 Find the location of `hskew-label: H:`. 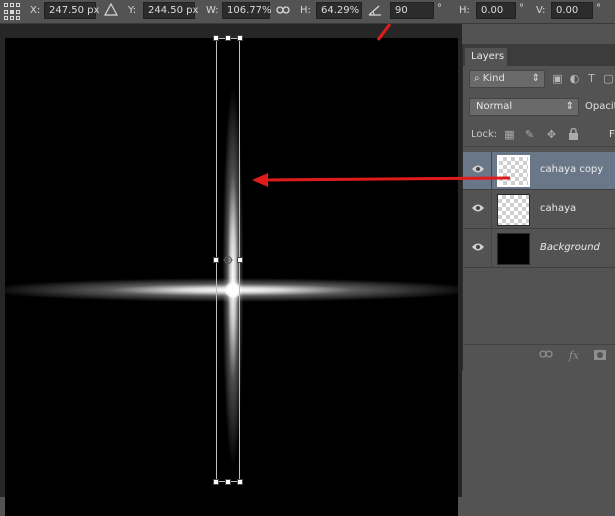

hskew-label: H: is located at coordinates (464, 10).